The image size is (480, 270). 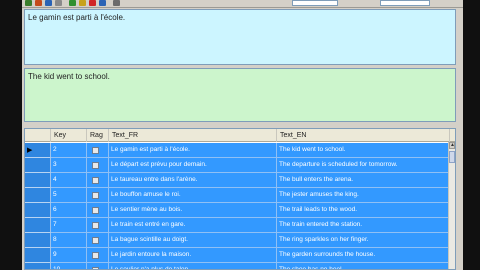 What do you see at coordinates (48, 3) in the screenshot?
I see `save-icon` at bounding box center [48, 3].